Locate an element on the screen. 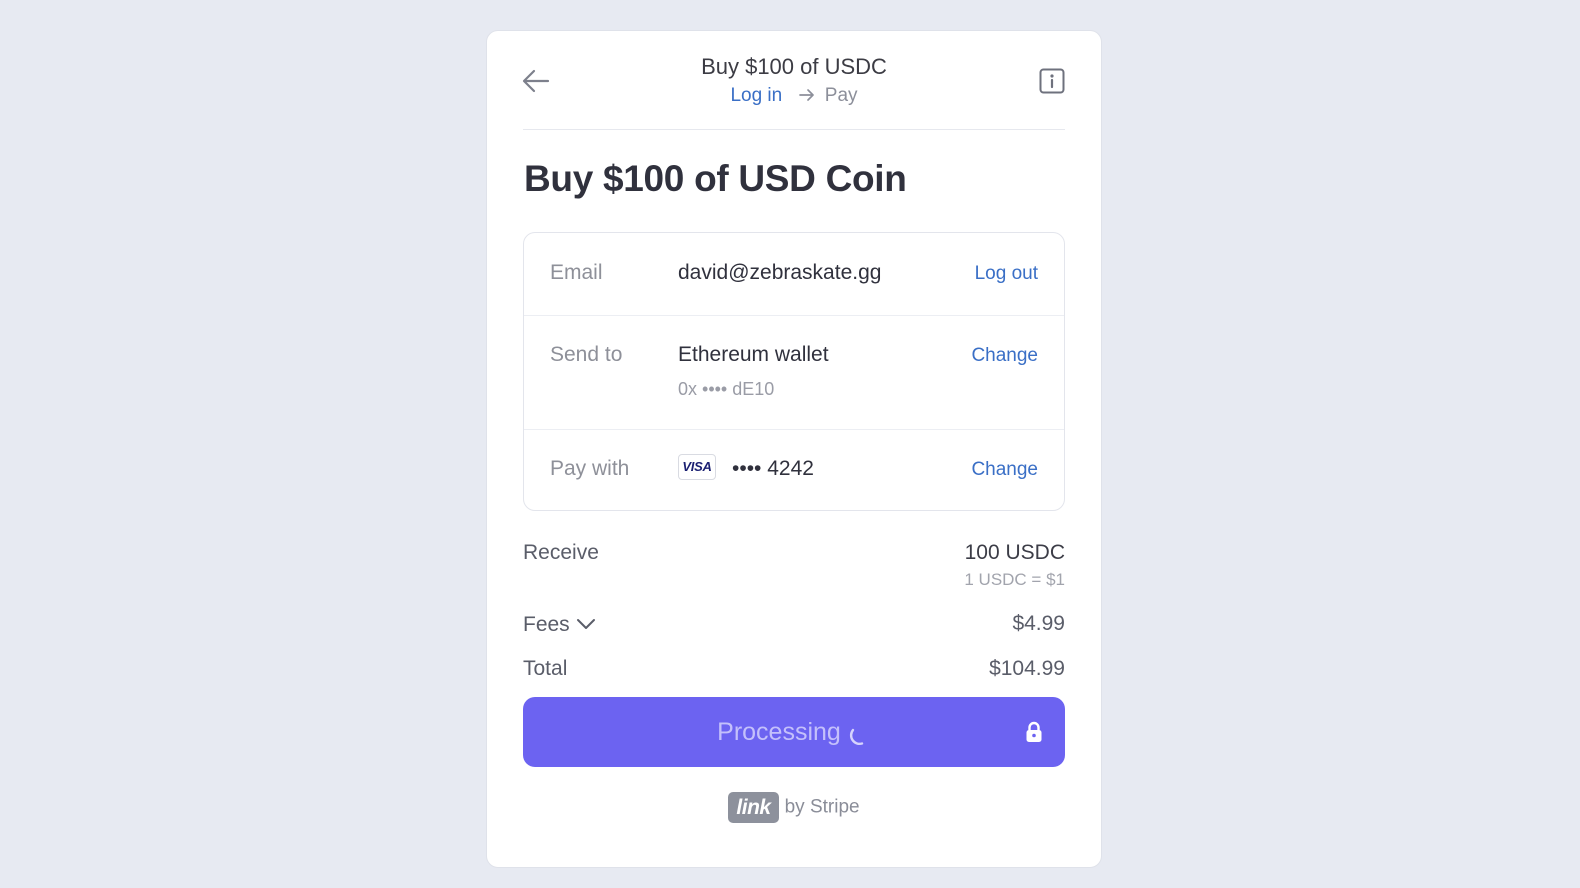 The height and width of the screenshot is (888, 1580). exchange-rate: 1 USDC = $1 is located at coordinates (1014, 579).